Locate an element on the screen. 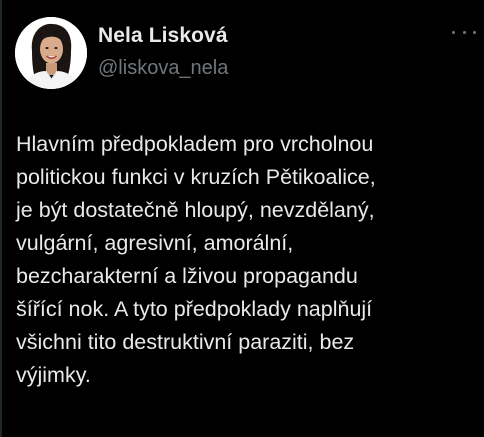  avatar is located at coordinates (51, 53).